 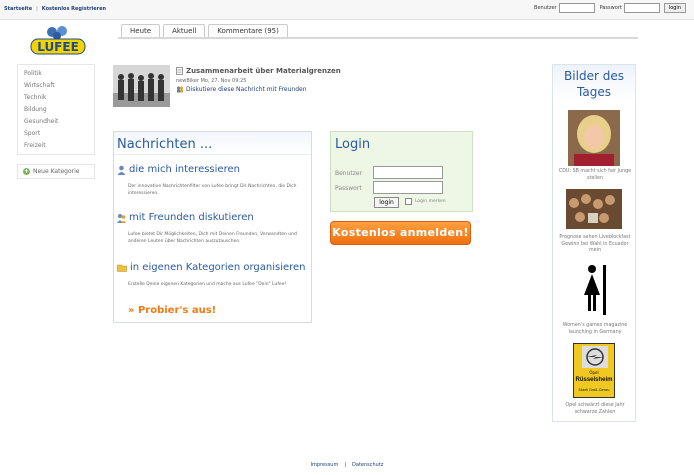 What do you see at coordinates (594, 290) in the screenshot?
I see `picture-woman-sign` at bounding box center [594, 290].